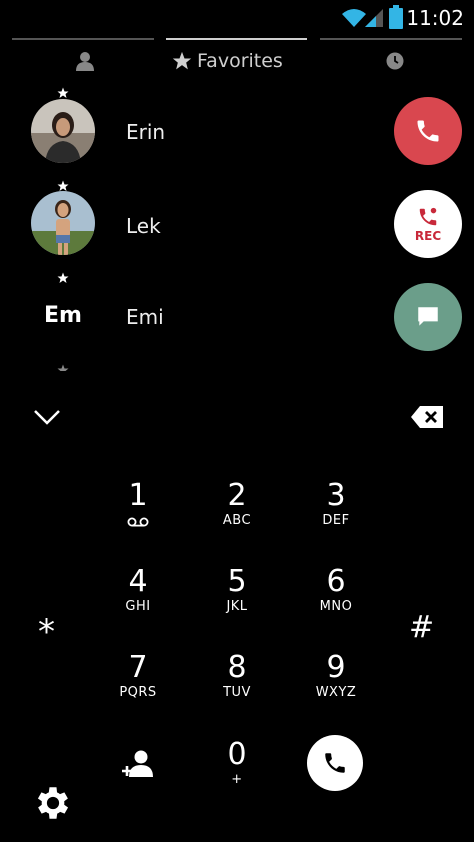  I want to click on call-button, so click(428, 131).